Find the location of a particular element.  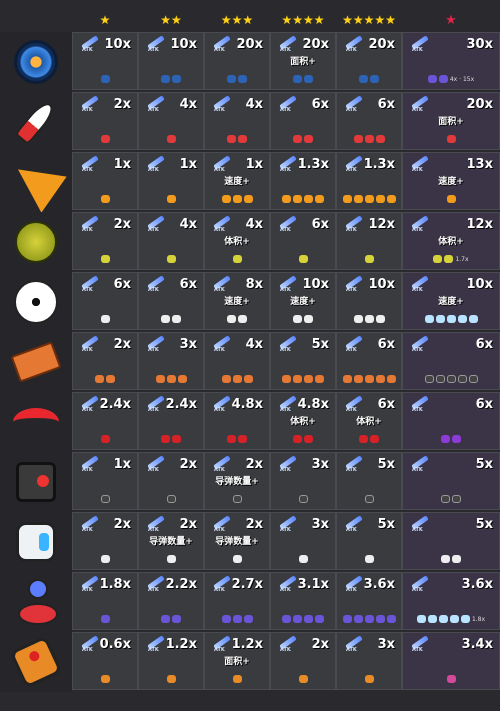

robot-icon is located at coordinates (36, 482).